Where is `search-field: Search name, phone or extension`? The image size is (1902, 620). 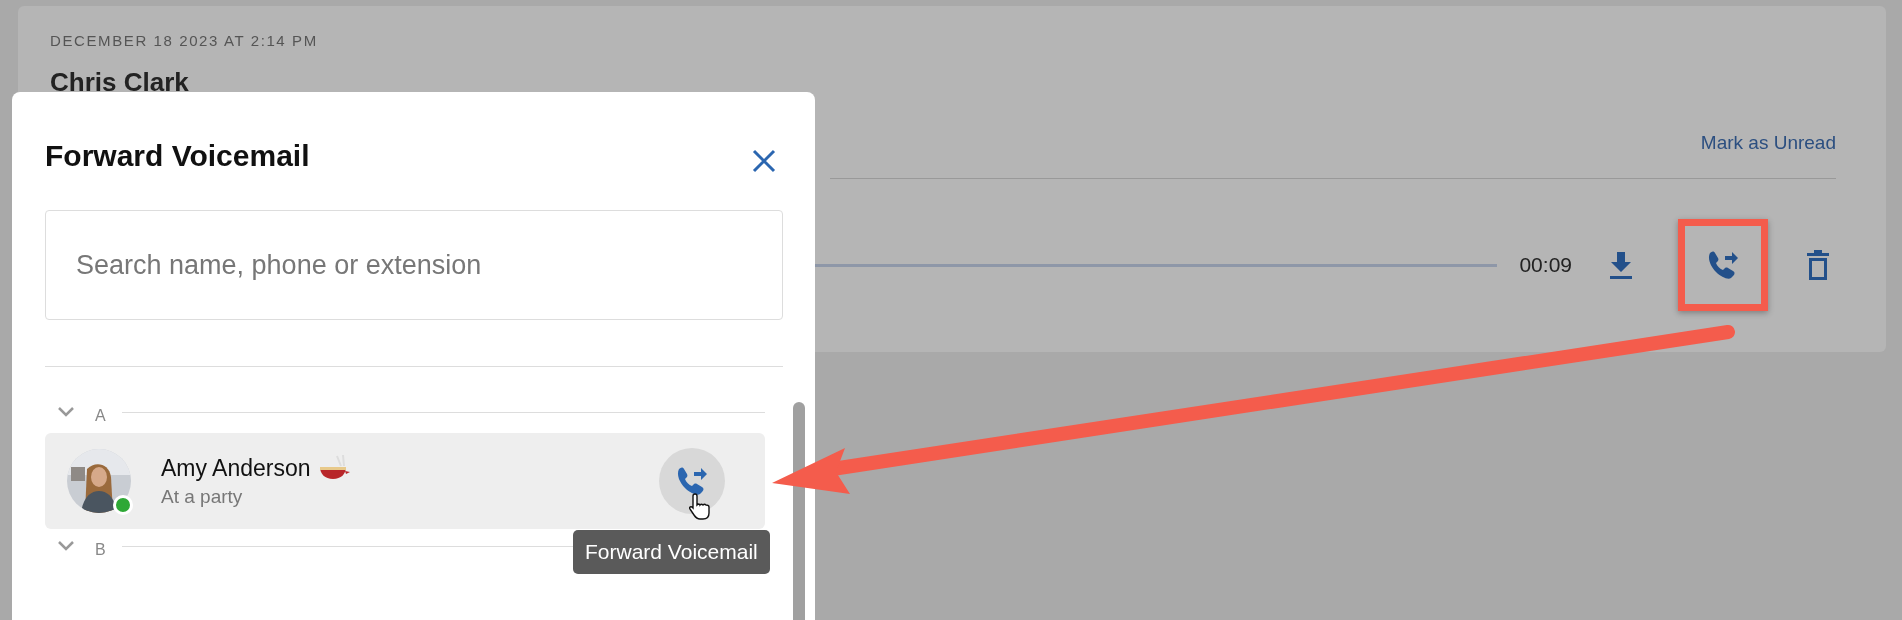
search-field: Search name, phone or extension is located at coordinates (414, 265).